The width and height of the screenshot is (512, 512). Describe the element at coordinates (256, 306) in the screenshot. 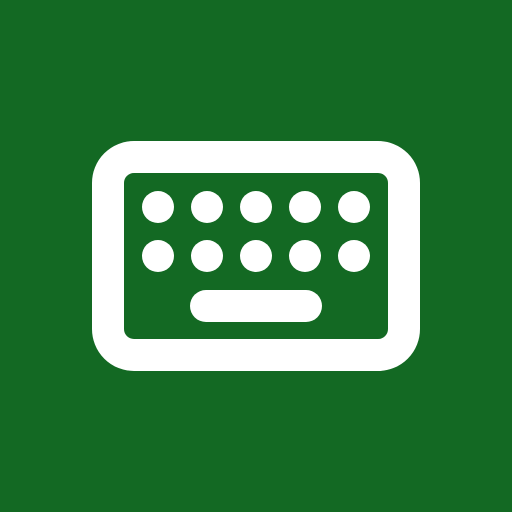

I see `keyboard-spacebar` at that location.